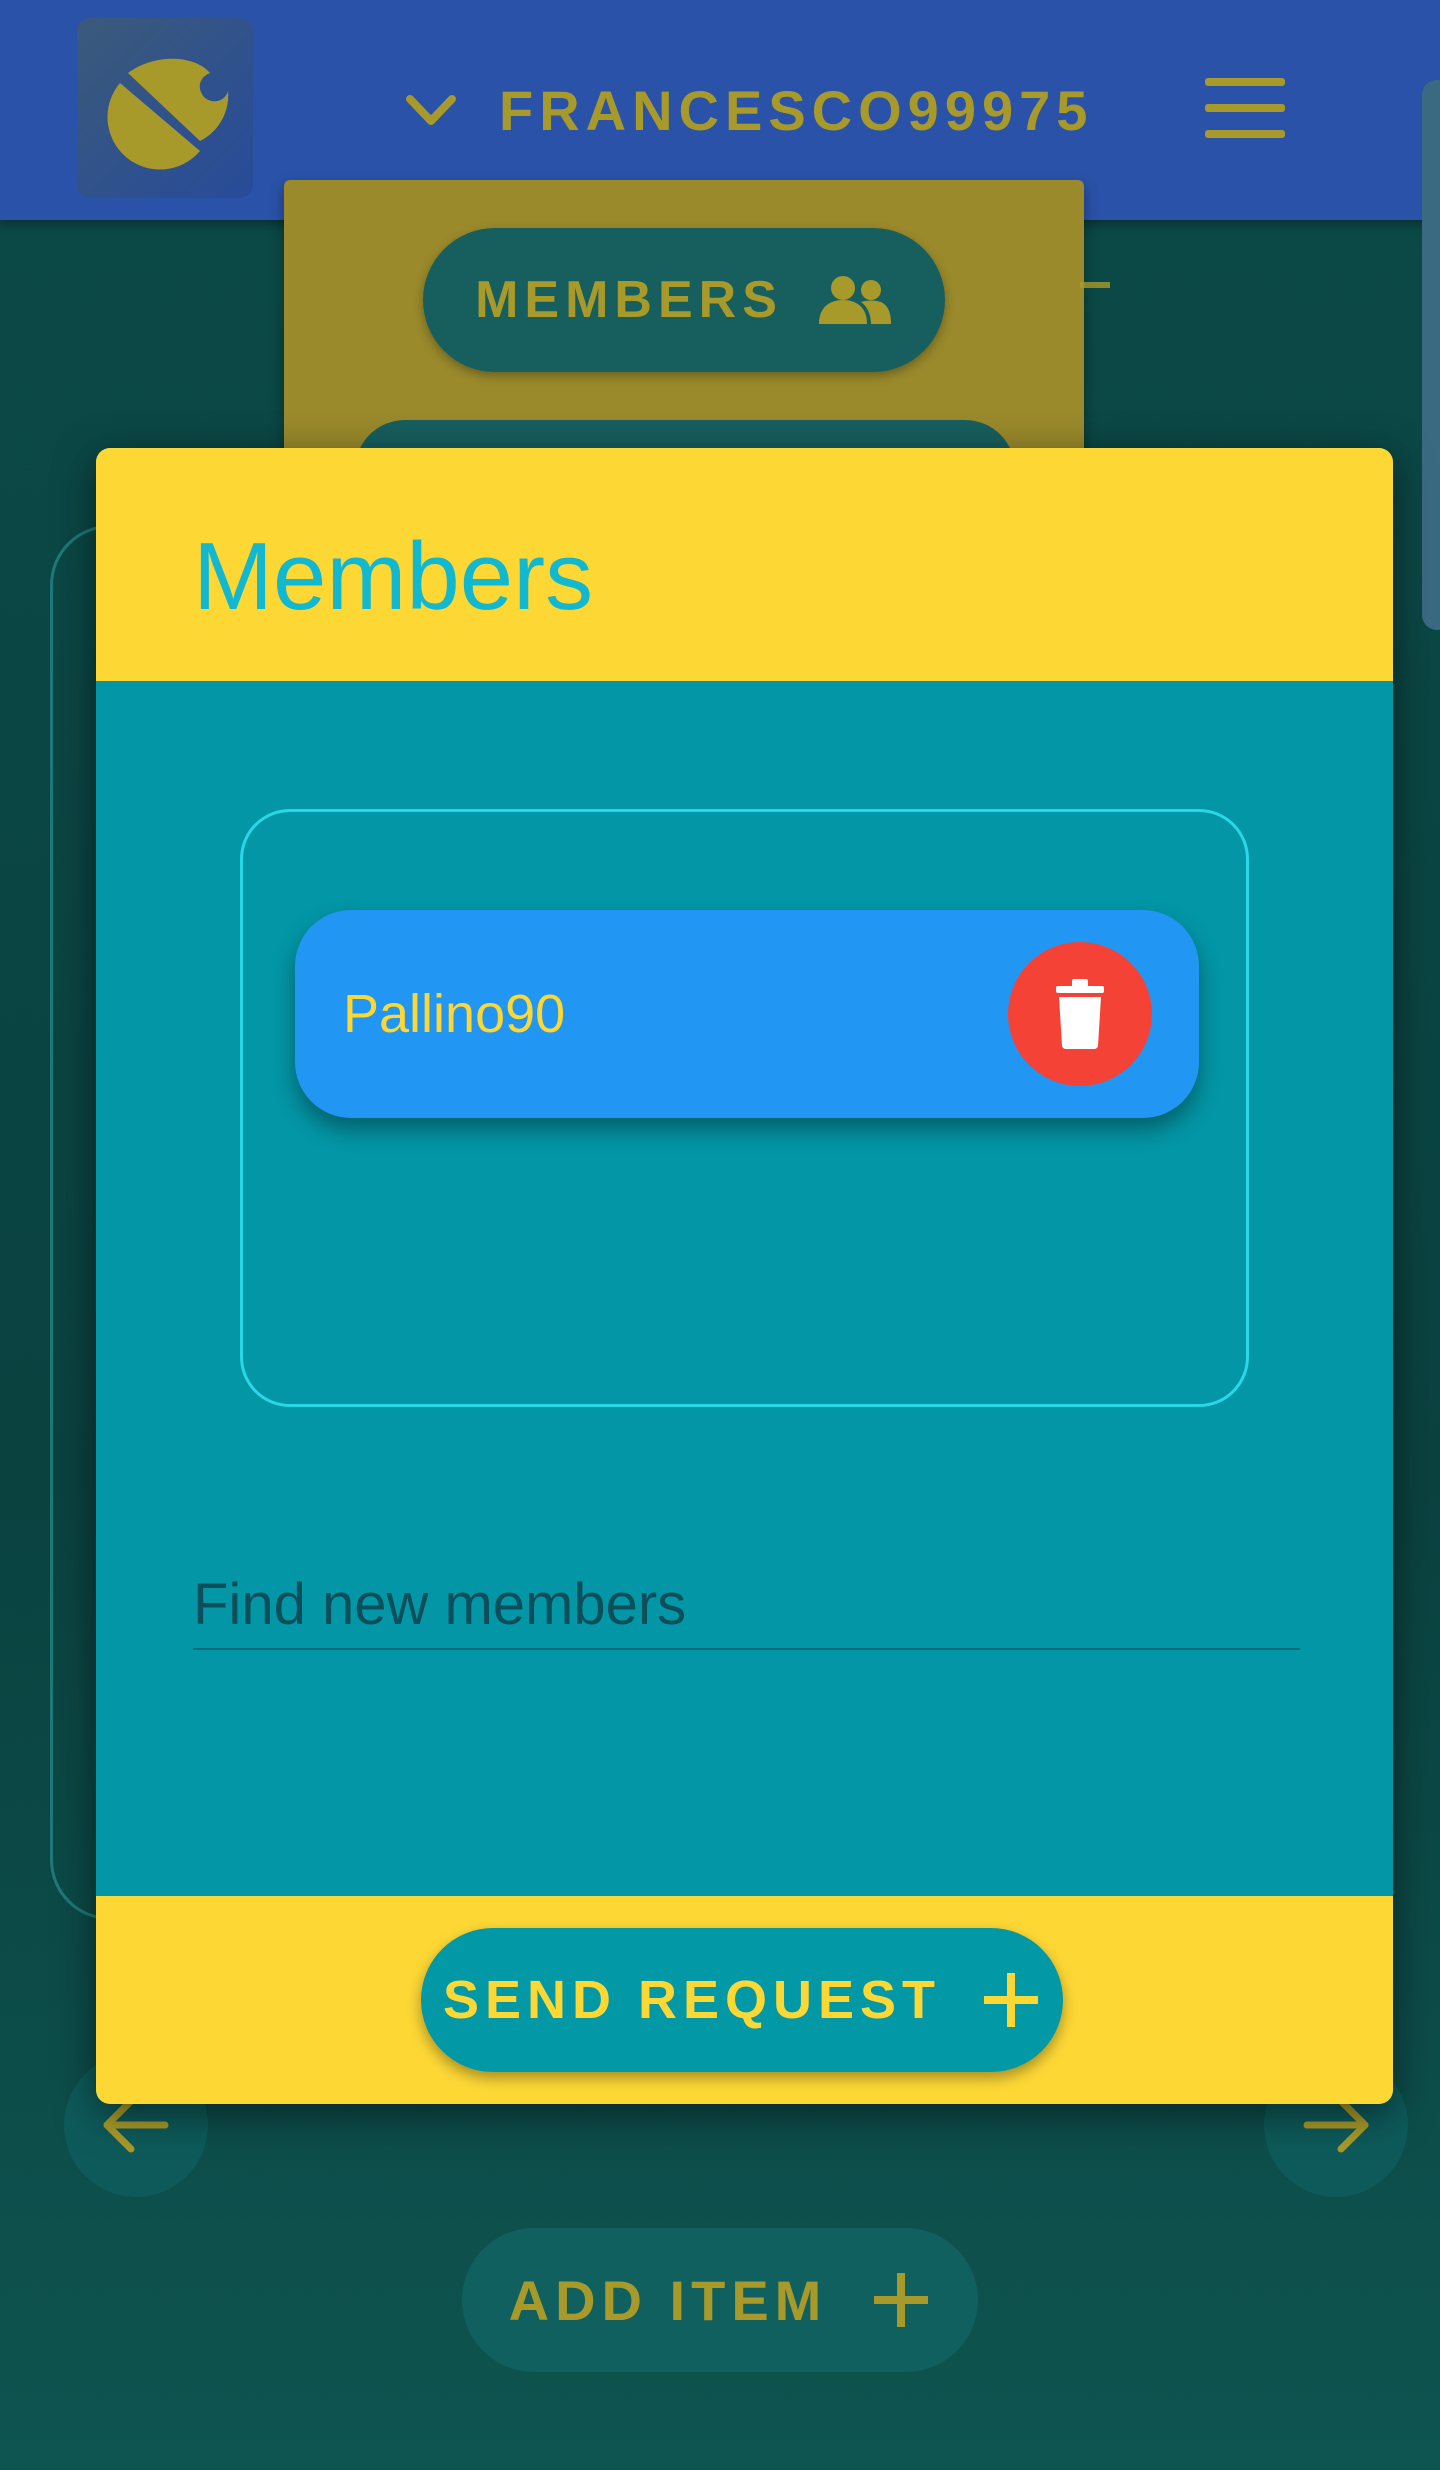  I want to click on trash-icon, so click(1080, 1014).